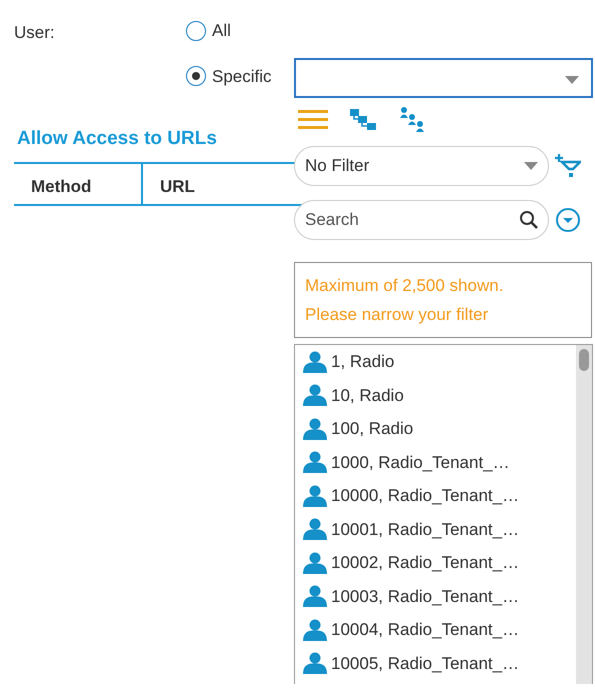 The image size is (595, 691). What do you see at coordinates (421, 220) in the screenshot?
I see `search-field: Search` at bounding box center [421, 220].